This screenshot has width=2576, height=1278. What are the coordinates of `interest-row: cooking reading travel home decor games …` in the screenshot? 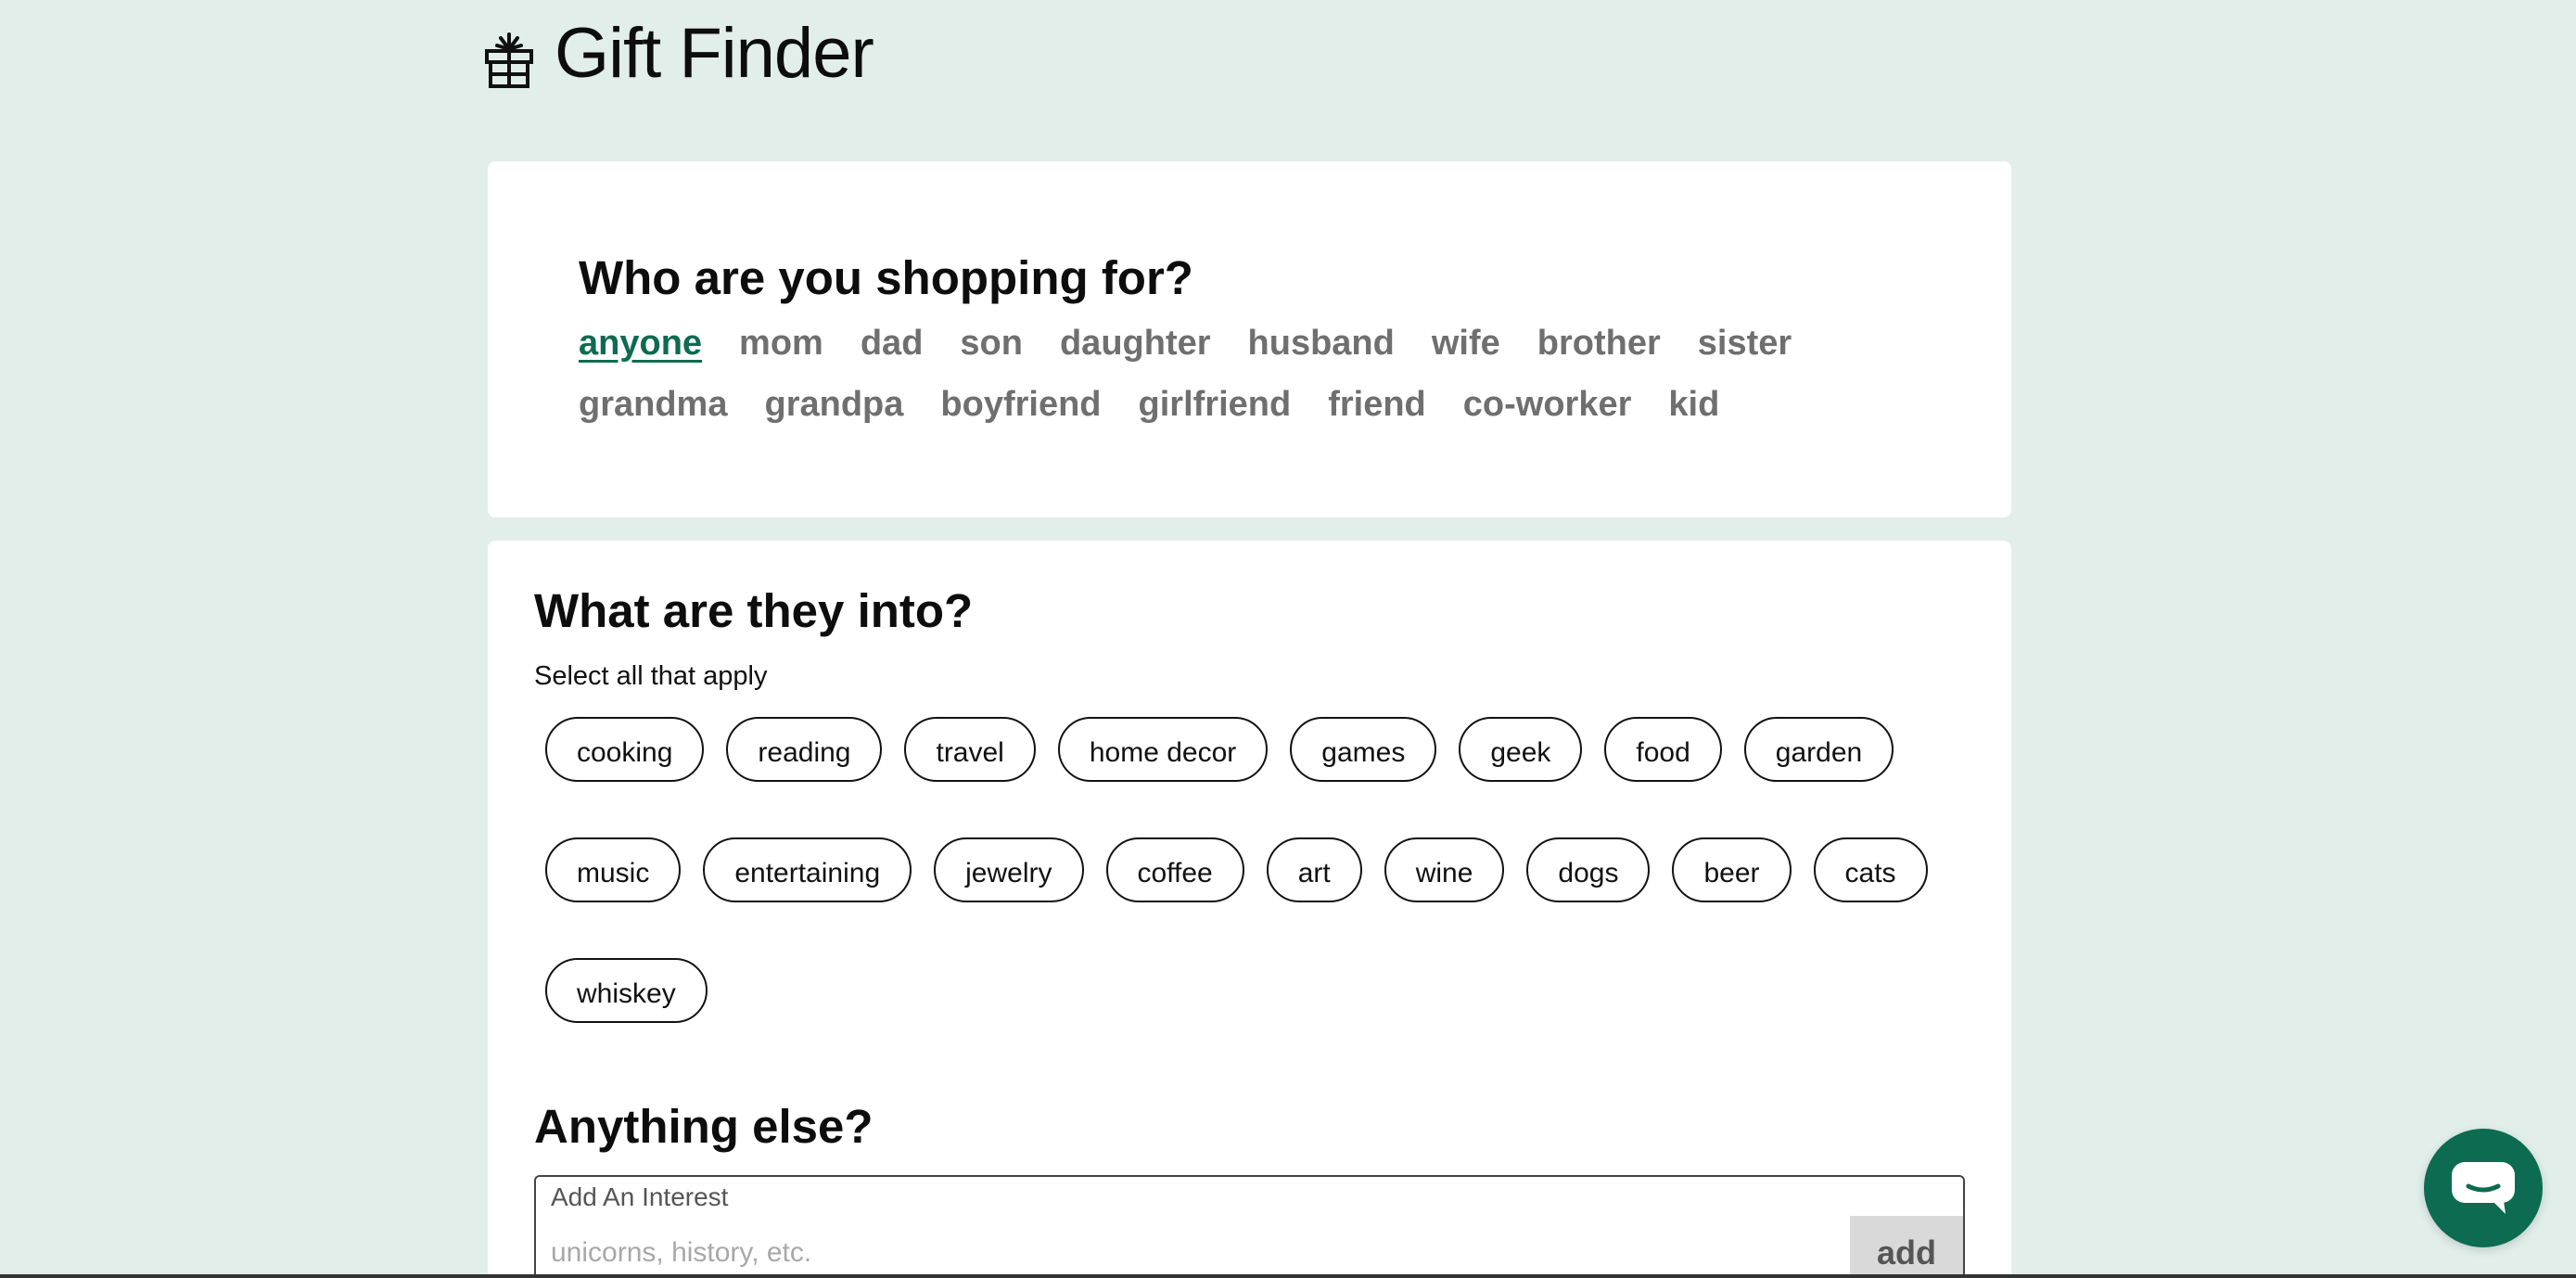 It's located at (1219, 749).